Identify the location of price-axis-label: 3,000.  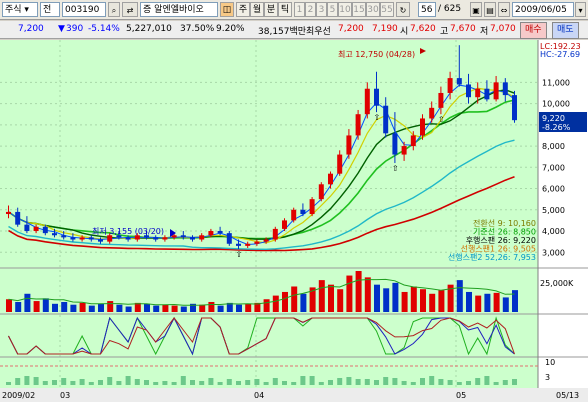
(553, 252).